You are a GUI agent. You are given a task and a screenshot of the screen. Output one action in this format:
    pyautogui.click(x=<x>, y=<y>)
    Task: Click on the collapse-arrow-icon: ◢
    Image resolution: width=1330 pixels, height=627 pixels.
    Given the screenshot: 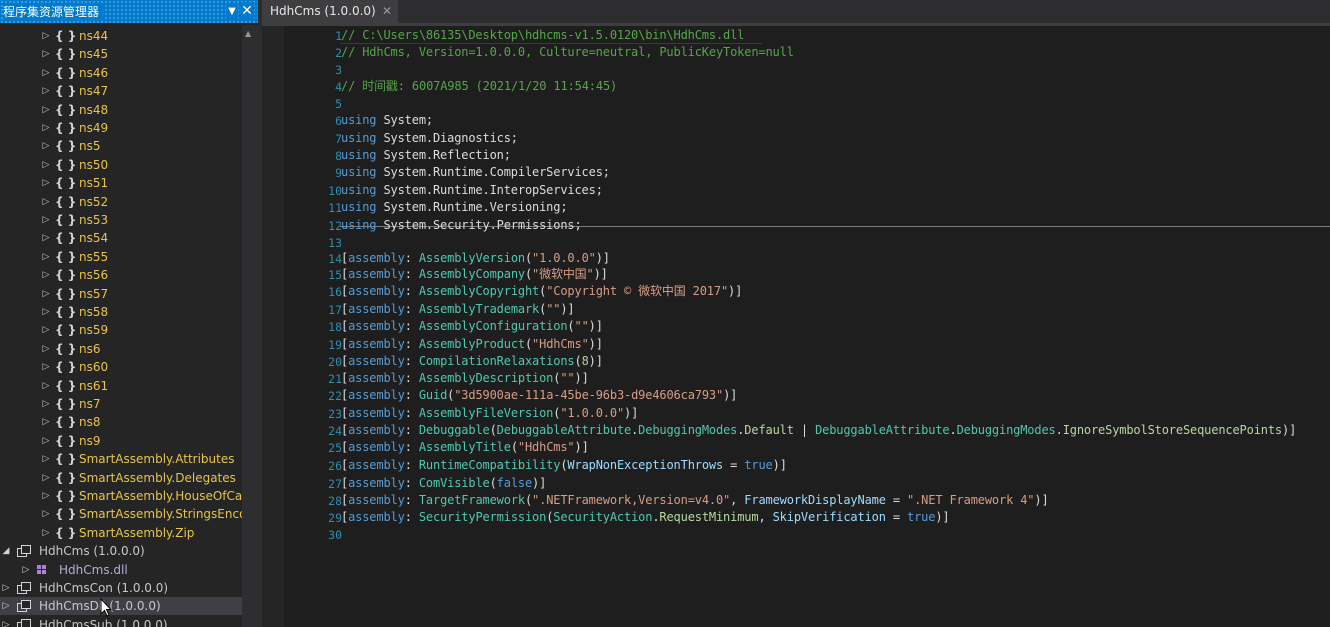 What is the action you would take?
    pyautogui.click(x=6, y=551)
    